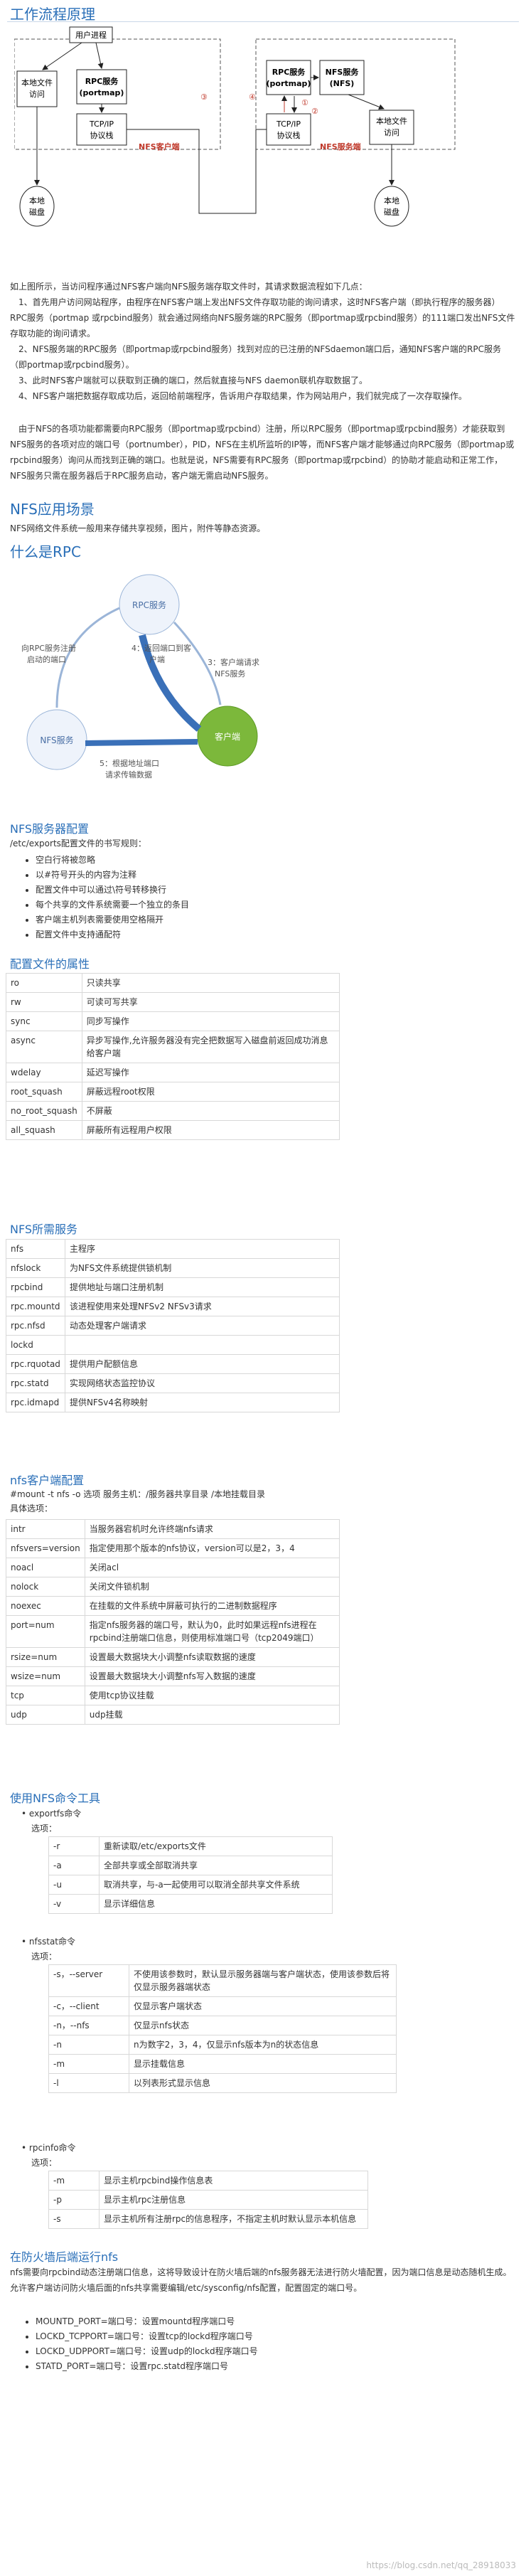  Describe the element at coordinates (173, 1021) in the screenshot. I see `table-row: sync 同步写操作` at that location.